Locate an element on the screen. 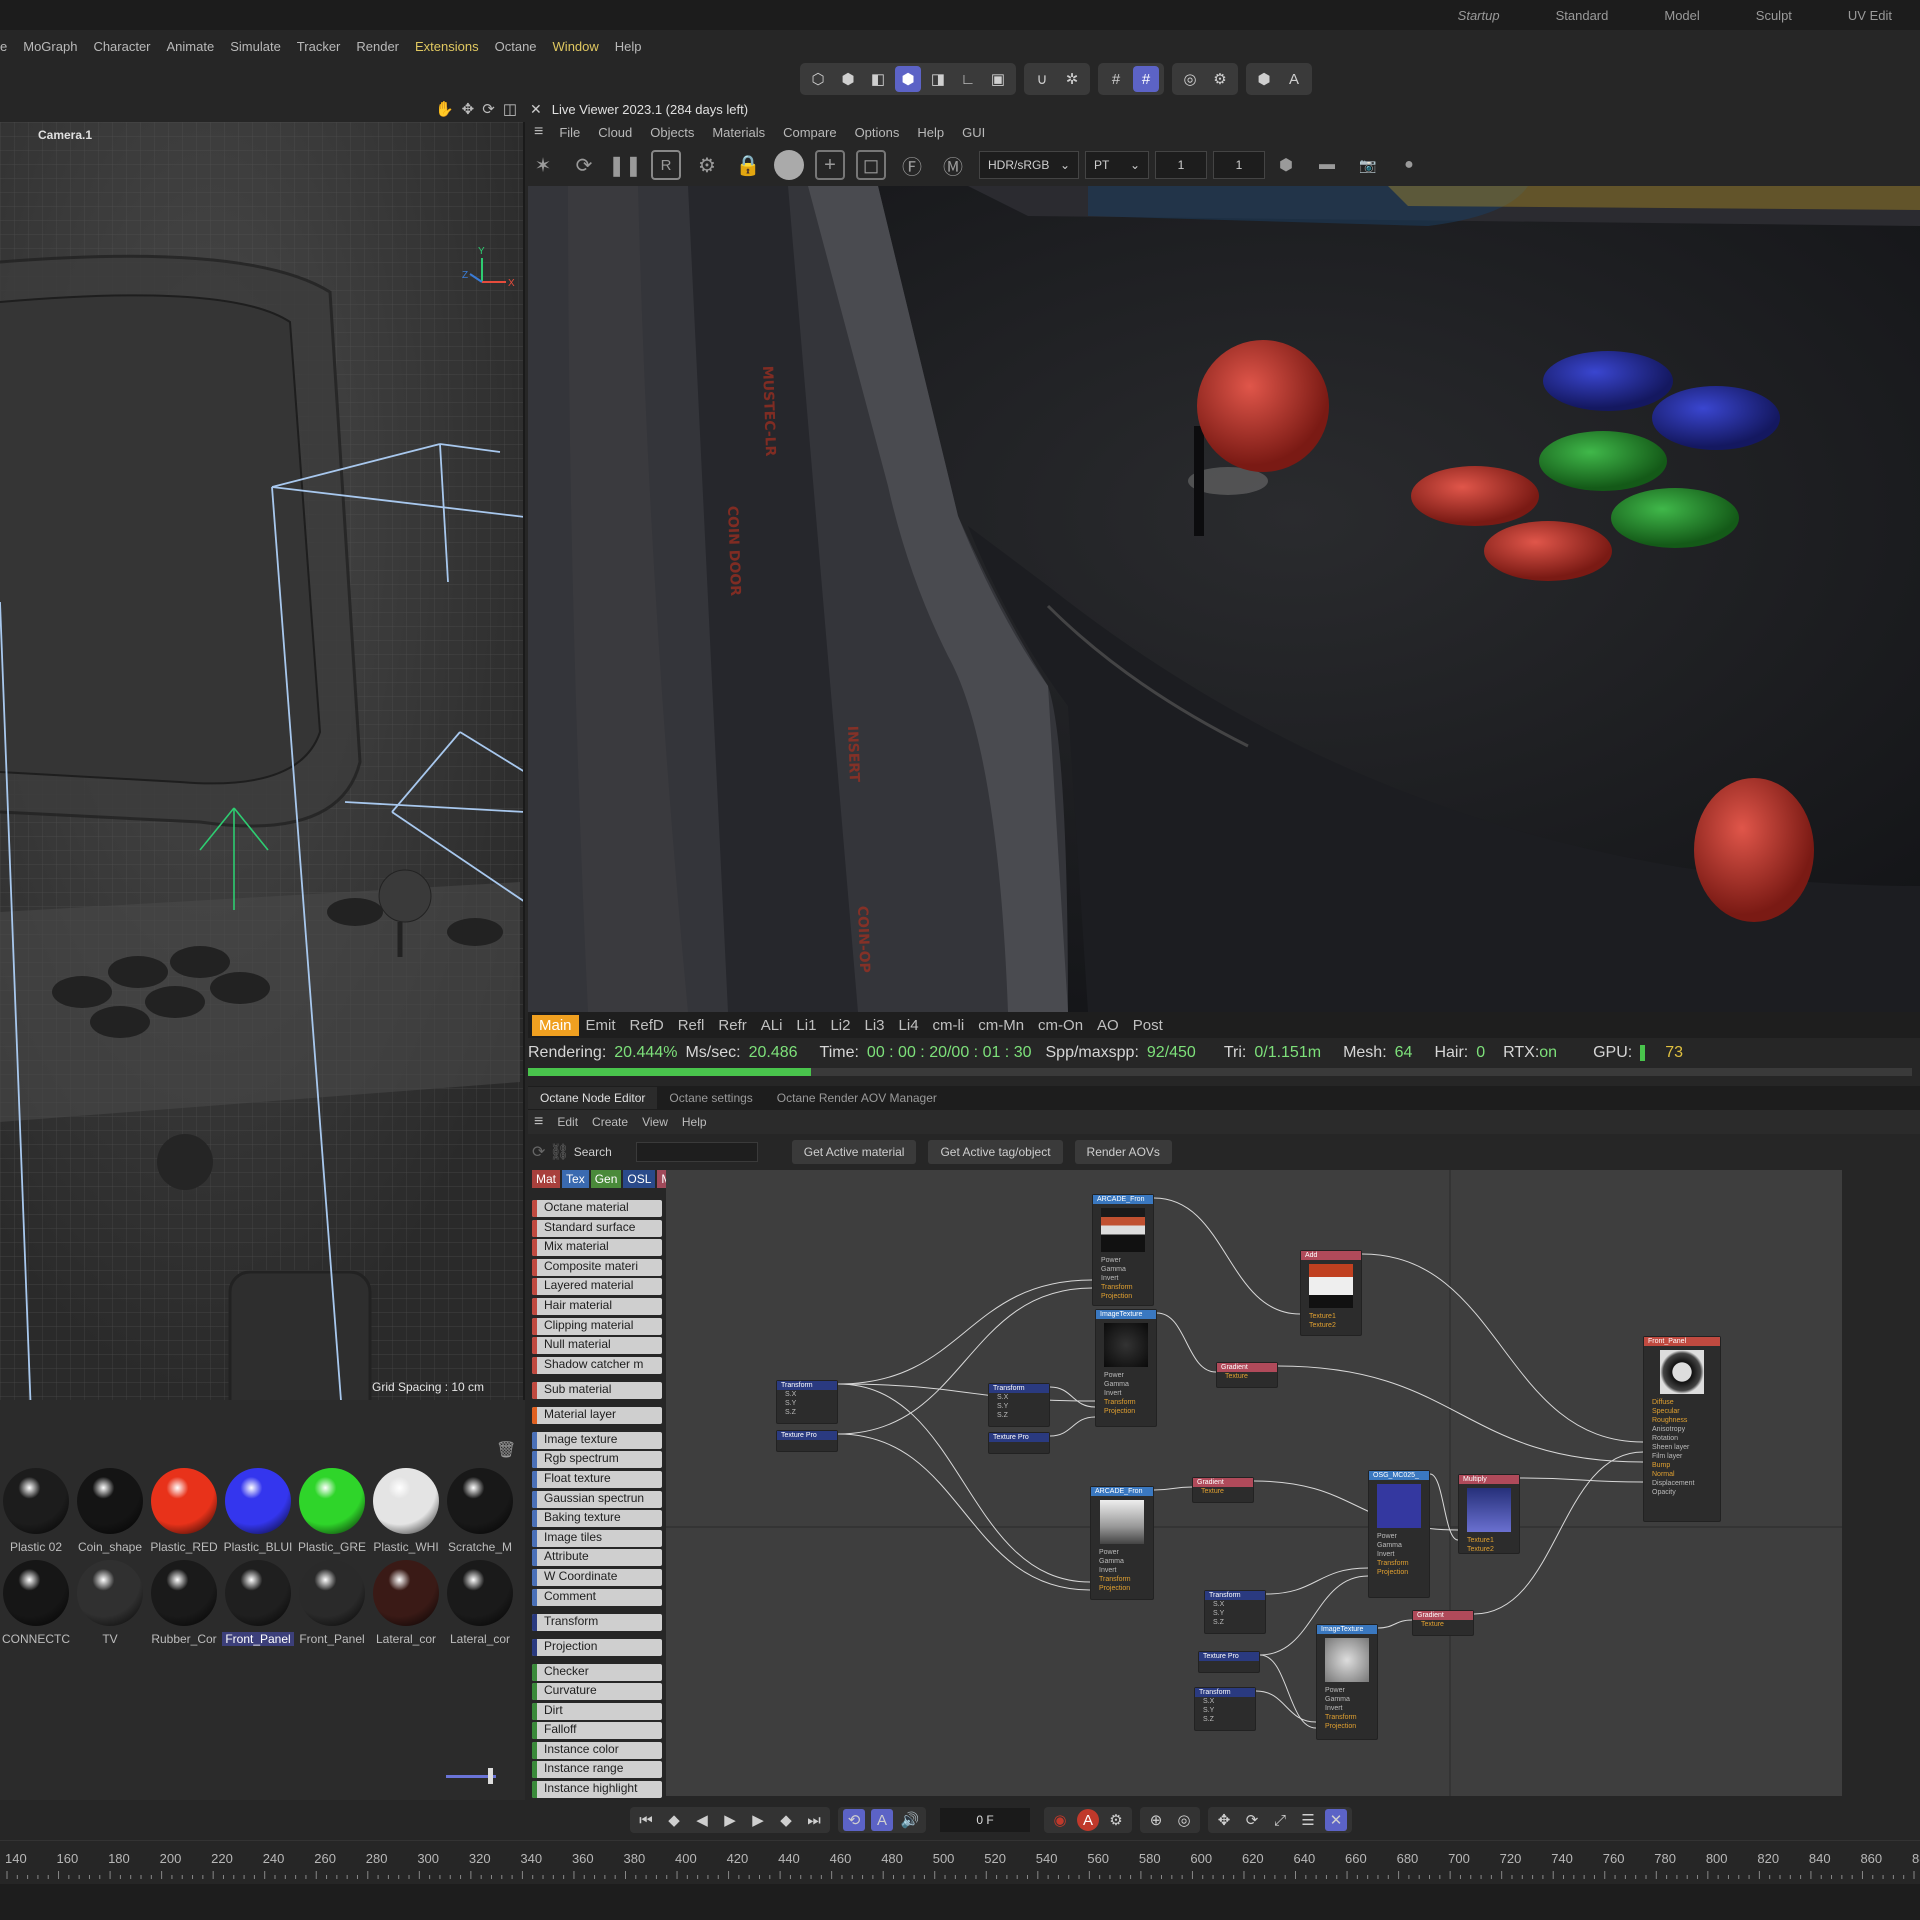  node-editor-menu-item: View is located at coordinates (655, 1122).